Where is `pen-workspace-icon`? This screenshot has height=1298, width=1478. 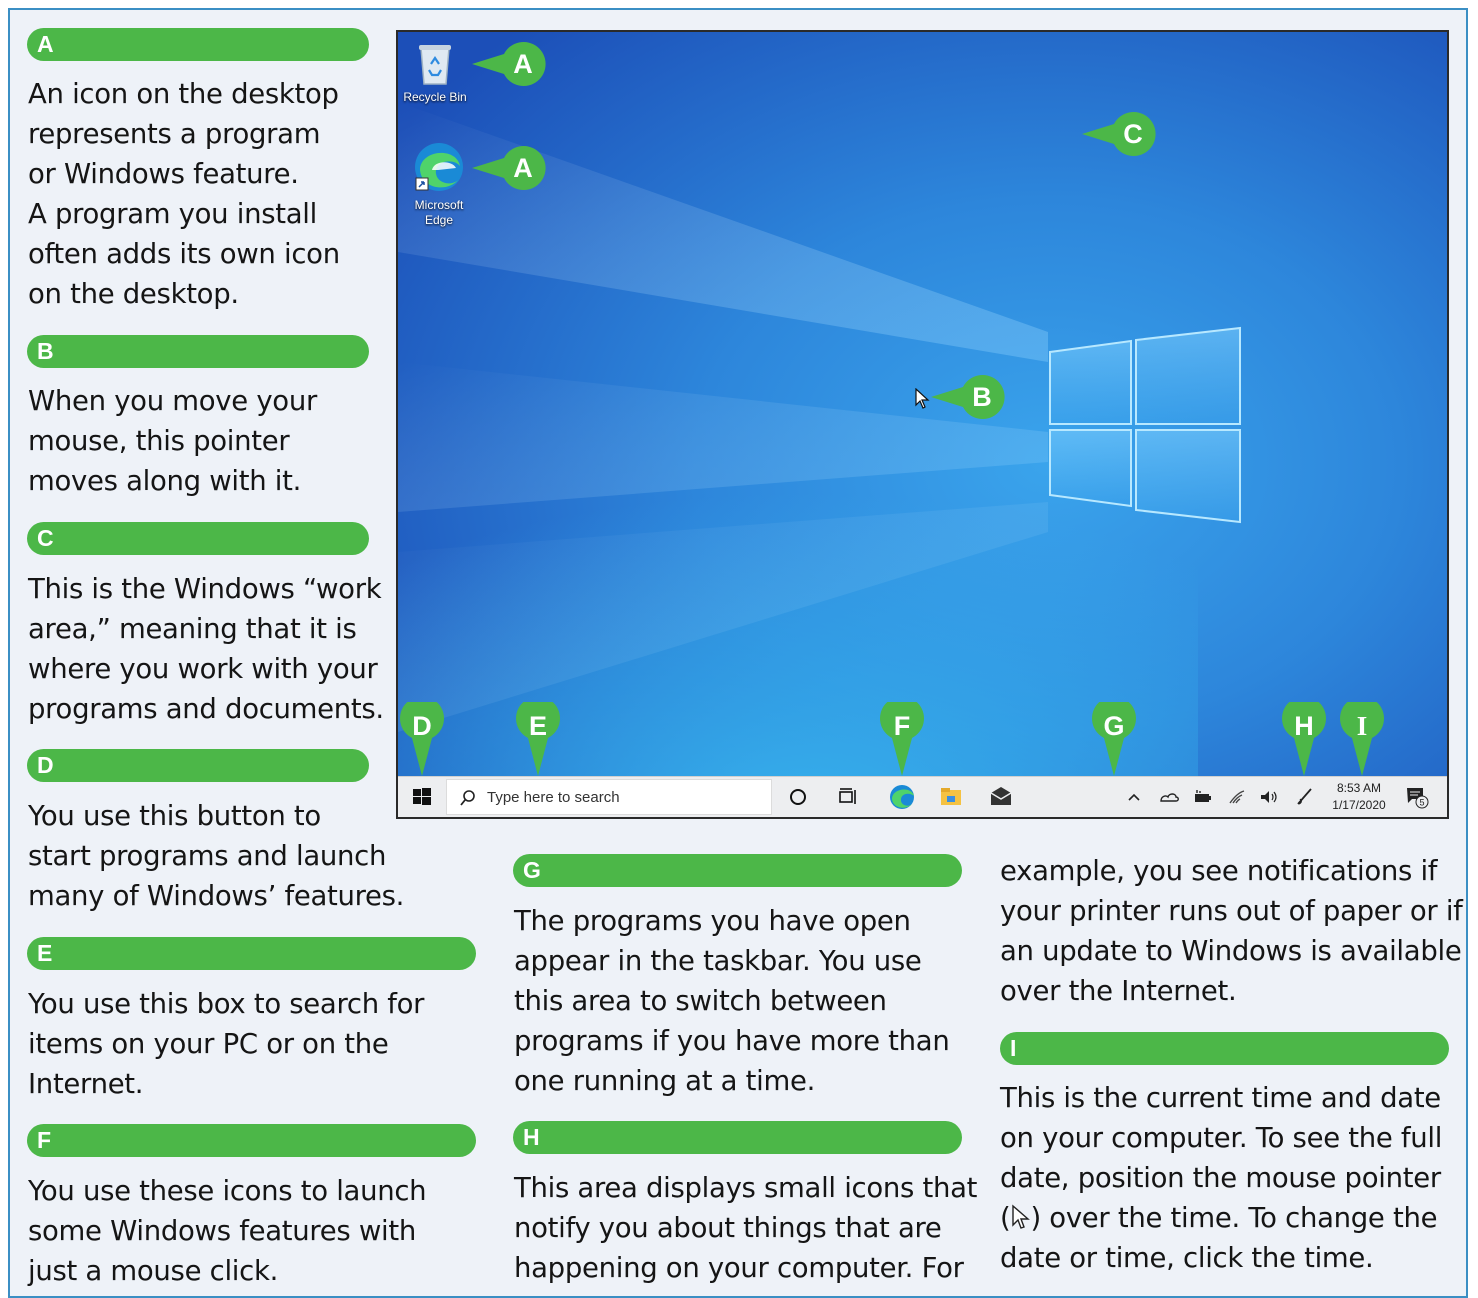
pen-workspace-icon is located at coordinates (1305, 797).